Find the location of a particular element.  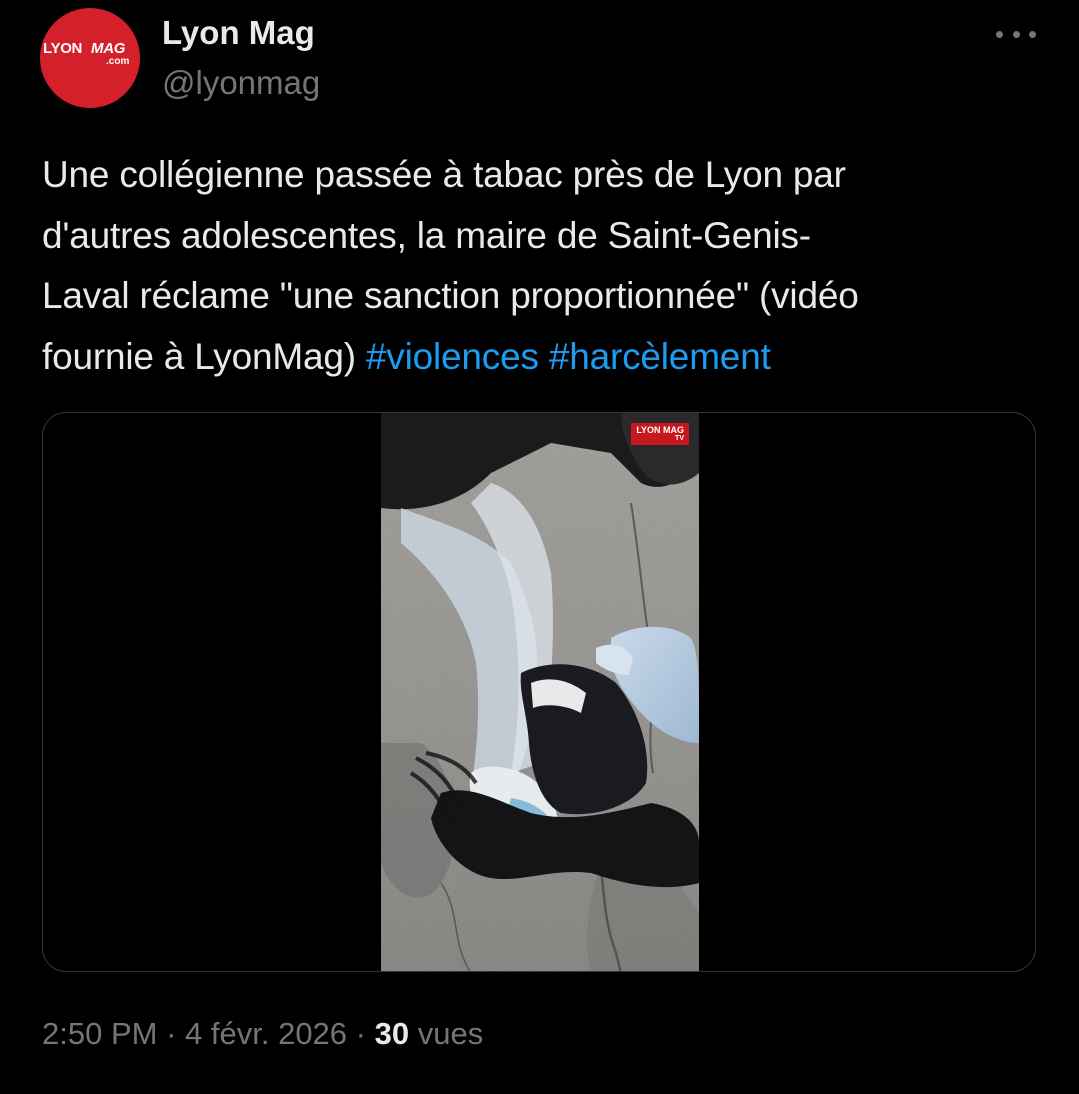

logo-suffix: .com is located at coordinates (118, 61).